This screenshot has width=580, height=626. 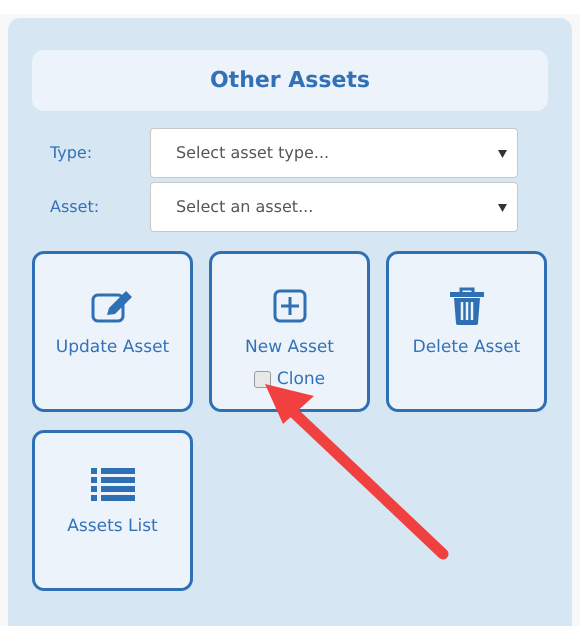 I want to click on list-icon, so click(x=112, y=485).